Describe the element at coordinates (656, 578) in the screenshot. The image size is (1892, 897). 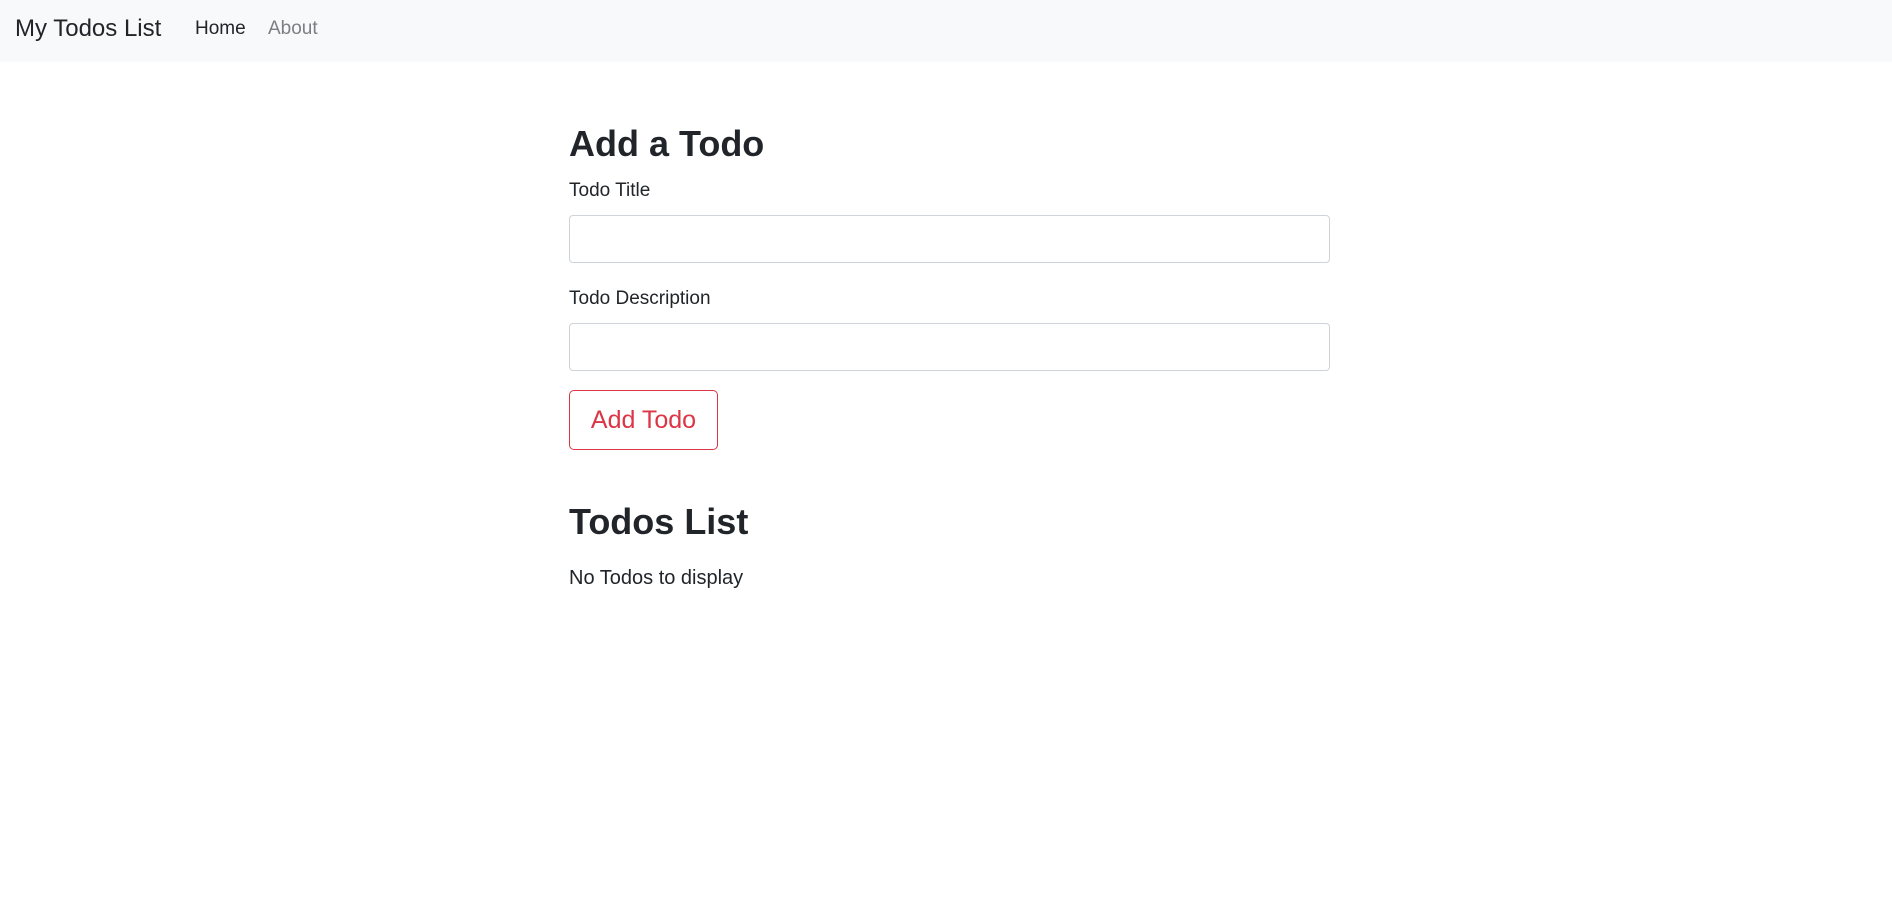
I see `empty-list-message: No Todos to display` at that location.